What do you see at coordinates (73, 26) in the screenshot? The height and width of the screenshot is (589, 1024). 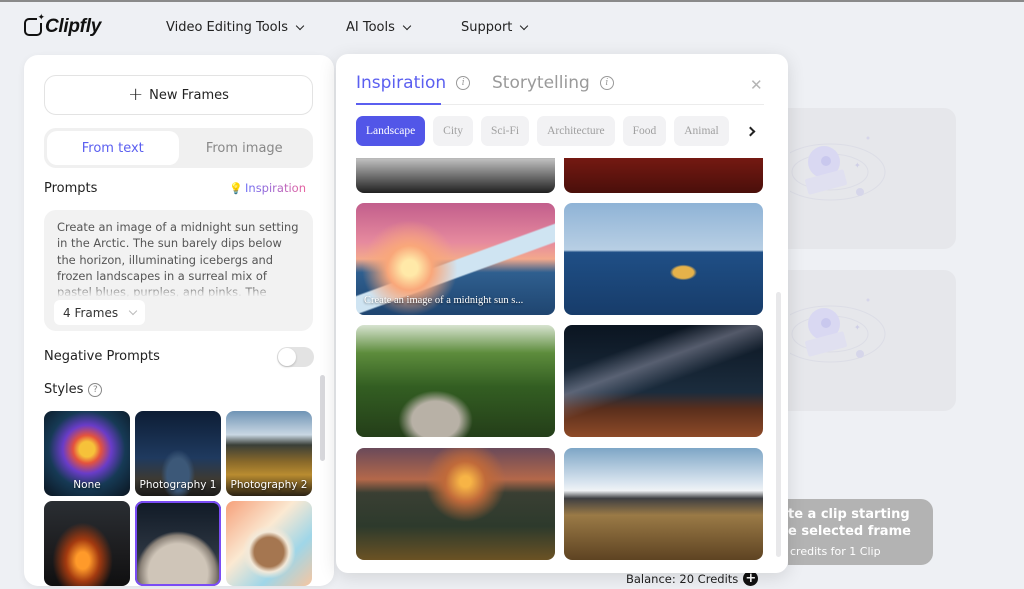 I see `logo-text: Clipfly` at bounding box center [73, 26].